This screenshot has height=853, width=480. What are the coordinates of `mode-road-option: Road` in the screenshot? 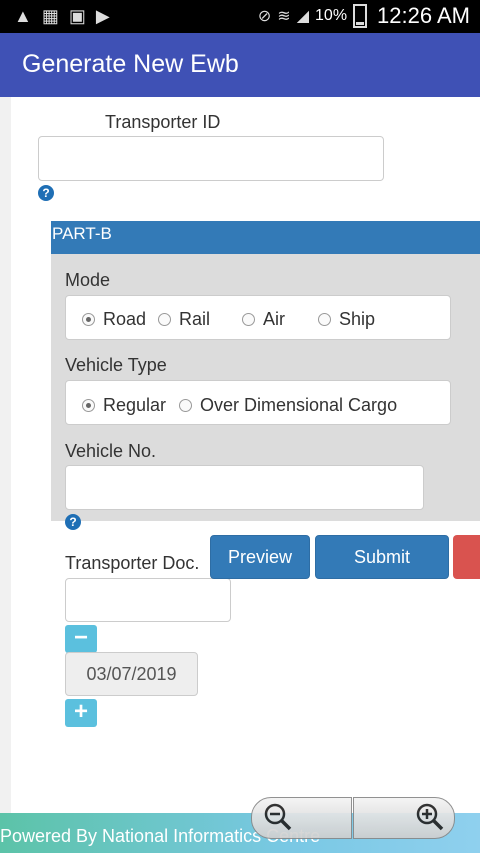 It's located at (114, 319).